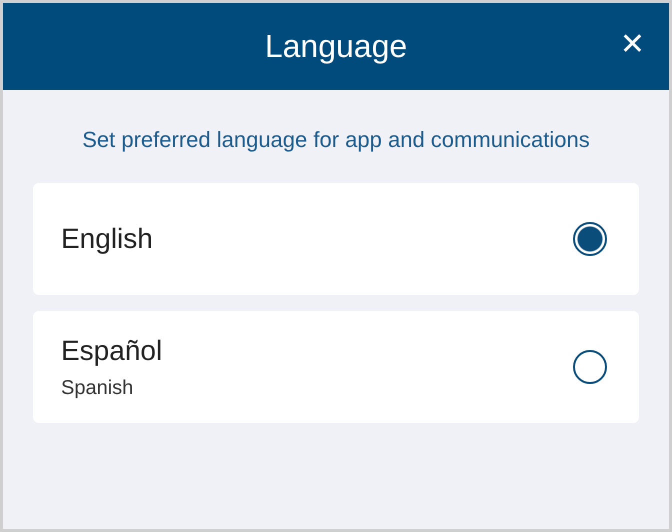  Describe the element at coordinates (336, 140) in the screenshot. I see `subtitle-text: Set preferred language for app and communications` at that location.